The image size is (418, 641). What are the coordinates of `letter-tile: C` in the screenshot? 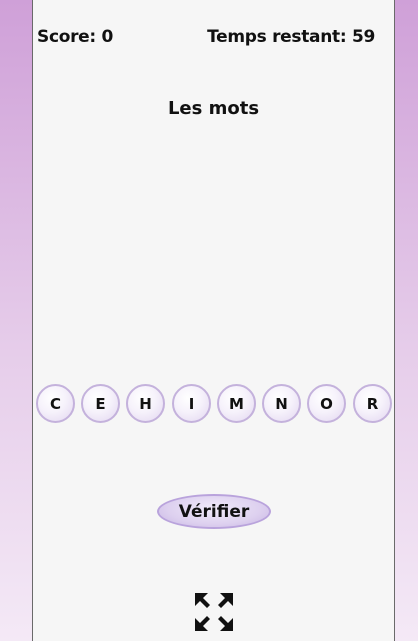 It's located at (55, 403).